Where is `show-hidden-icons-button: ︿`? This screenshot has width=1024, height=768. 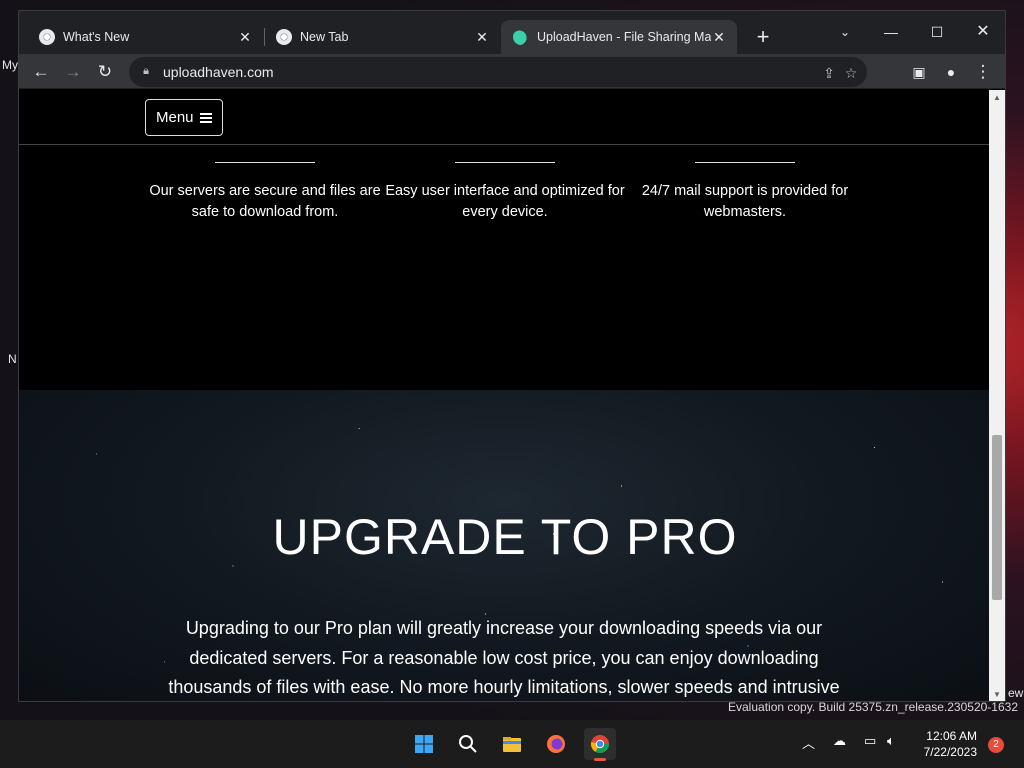 show-hidden-icons-button: ︿ is located at coordinates (808, 742).